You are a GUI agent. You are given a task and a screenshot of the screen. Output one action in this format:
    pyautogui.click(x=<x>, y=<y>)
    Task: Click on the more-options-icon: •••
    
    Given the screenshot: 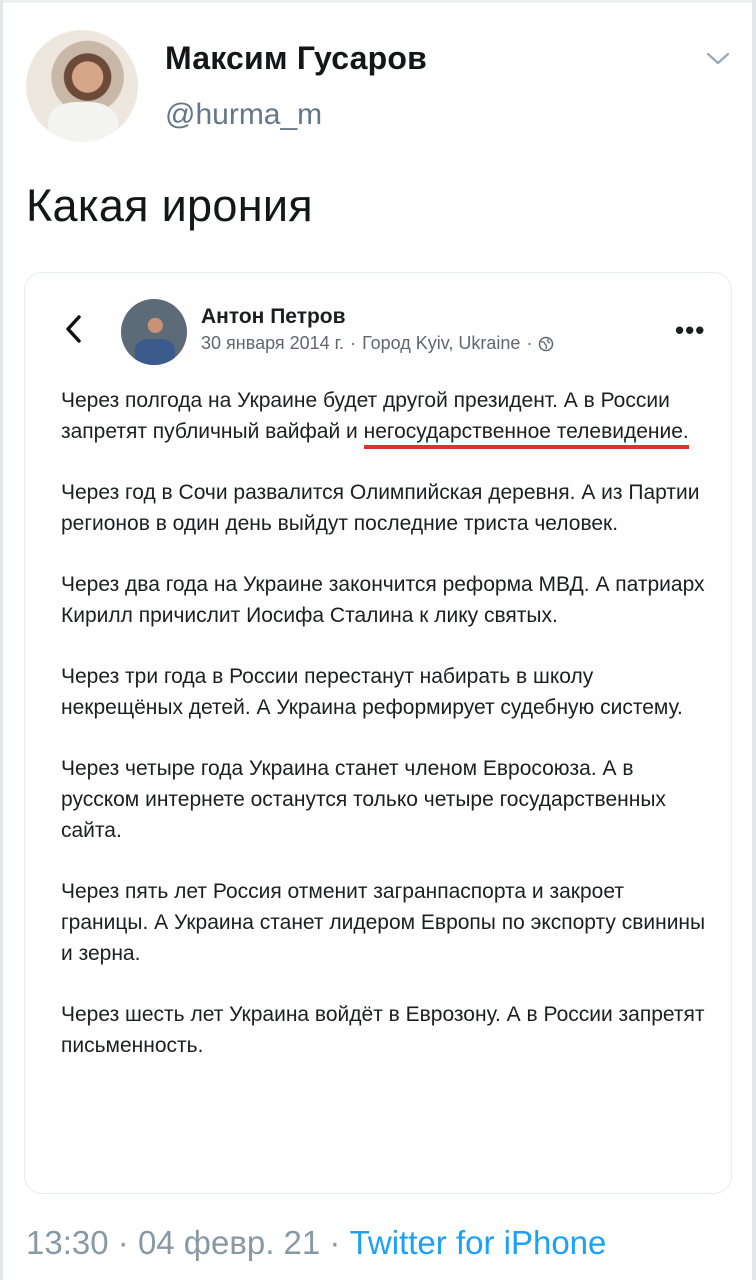 What is the action you would take?
    pyautogui.click(x=690, y=330)
    